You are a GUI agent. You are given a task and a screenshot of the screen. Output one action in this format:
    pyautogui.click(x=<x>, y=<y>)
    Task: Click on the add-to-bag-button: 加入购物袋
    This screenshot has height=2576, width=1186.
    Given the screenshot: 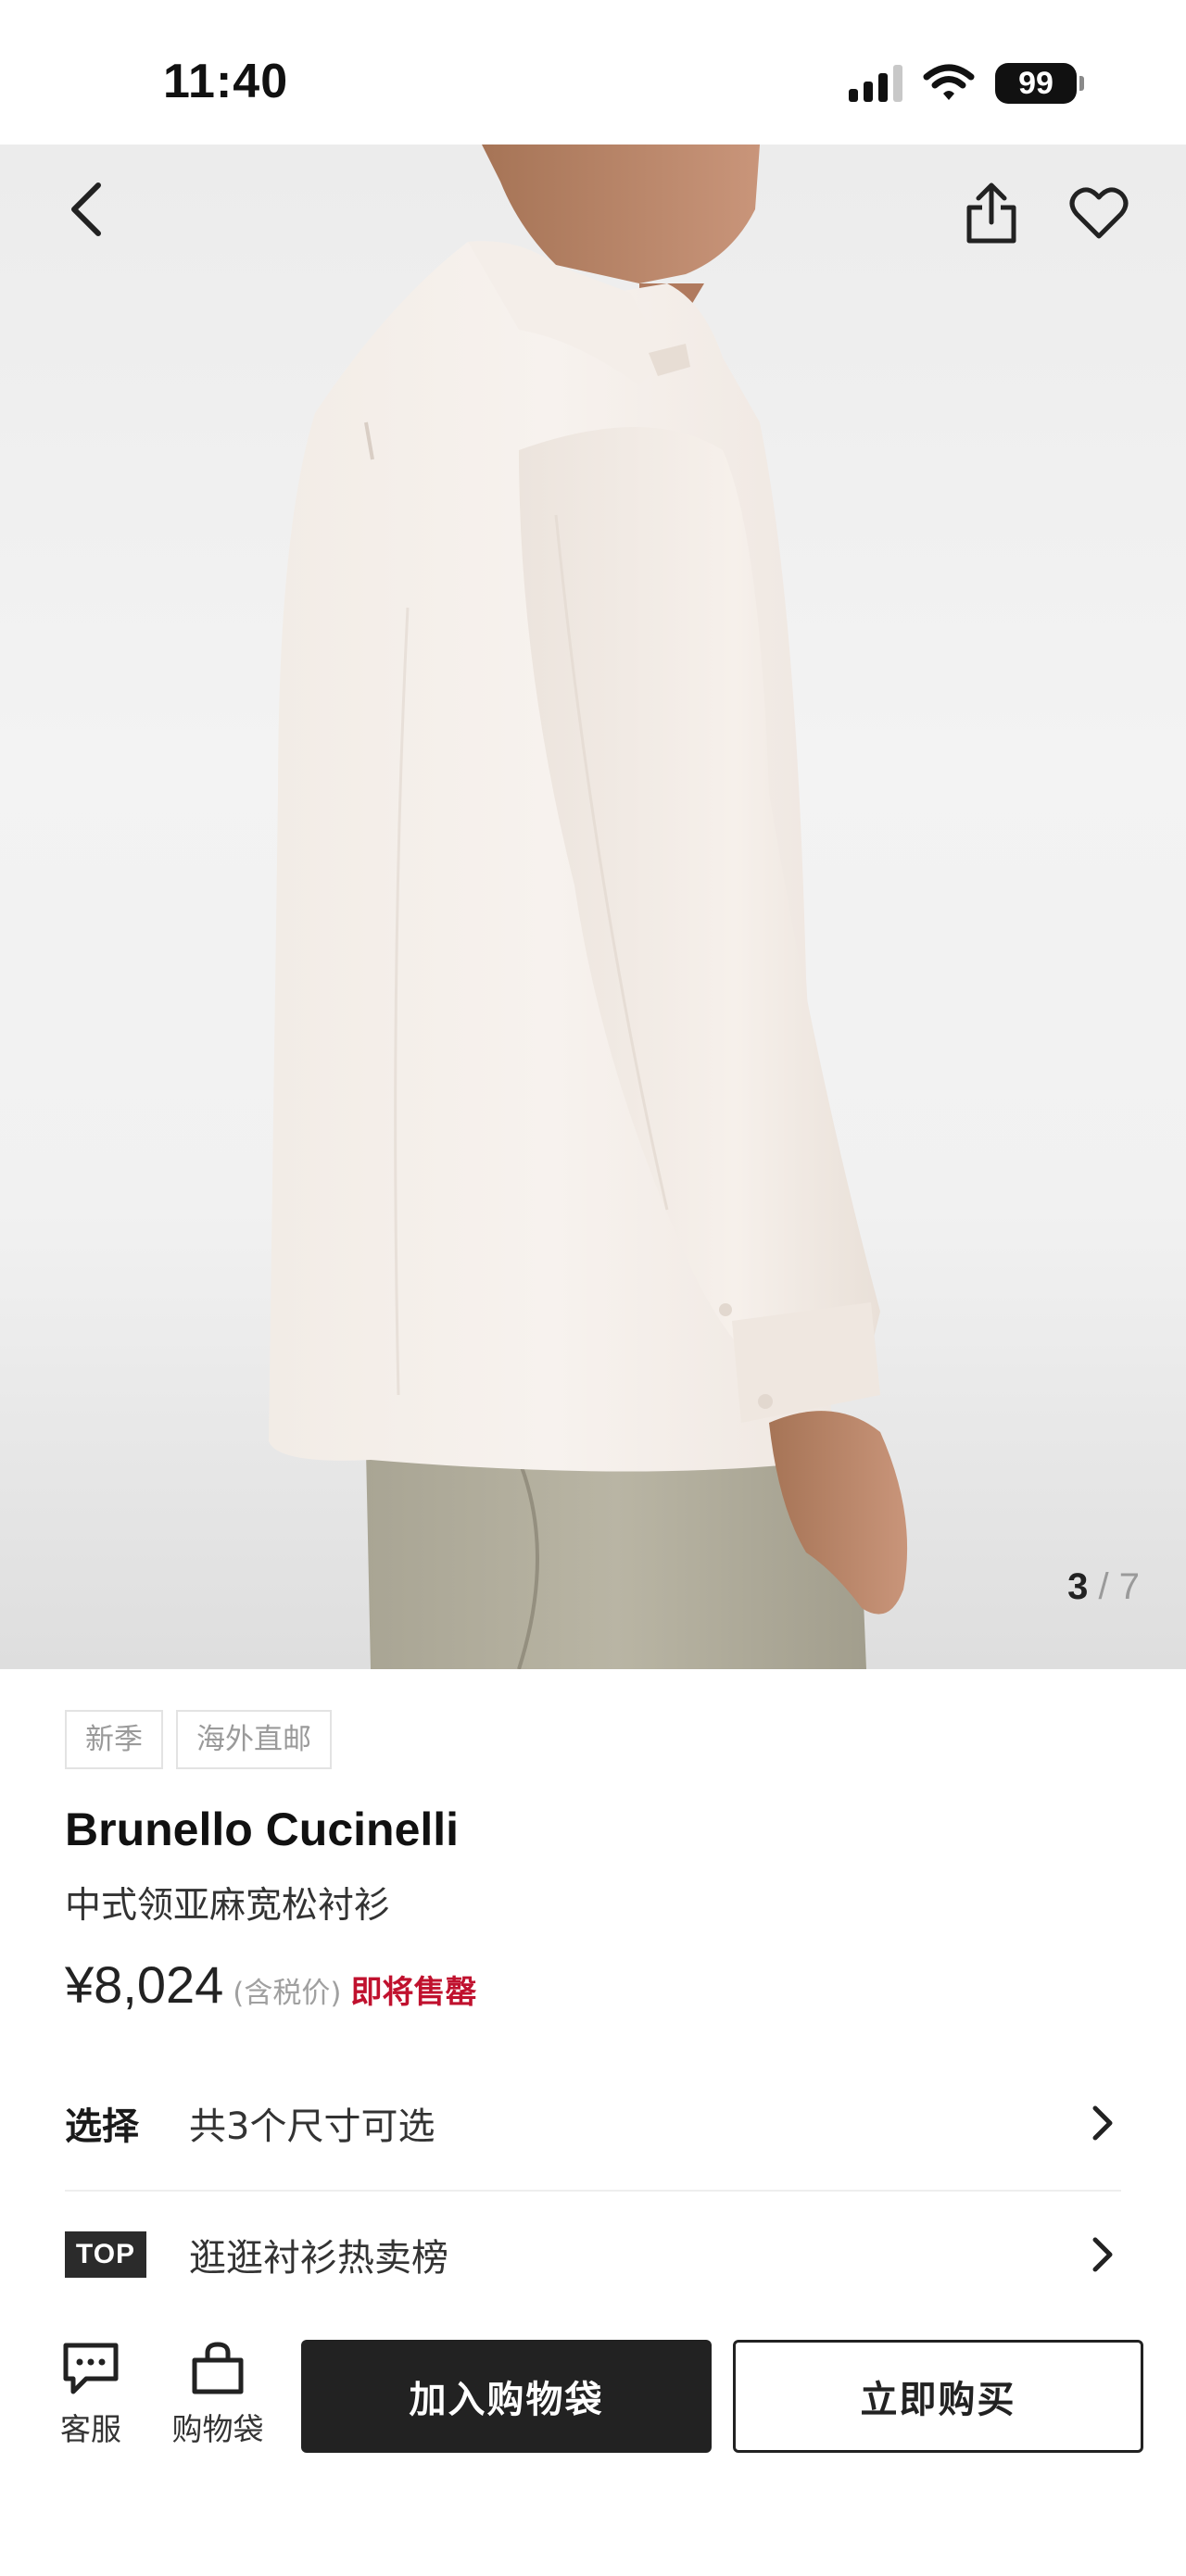 What is the action you would take?
    pyautogui.click(x=506, y=2396)
    